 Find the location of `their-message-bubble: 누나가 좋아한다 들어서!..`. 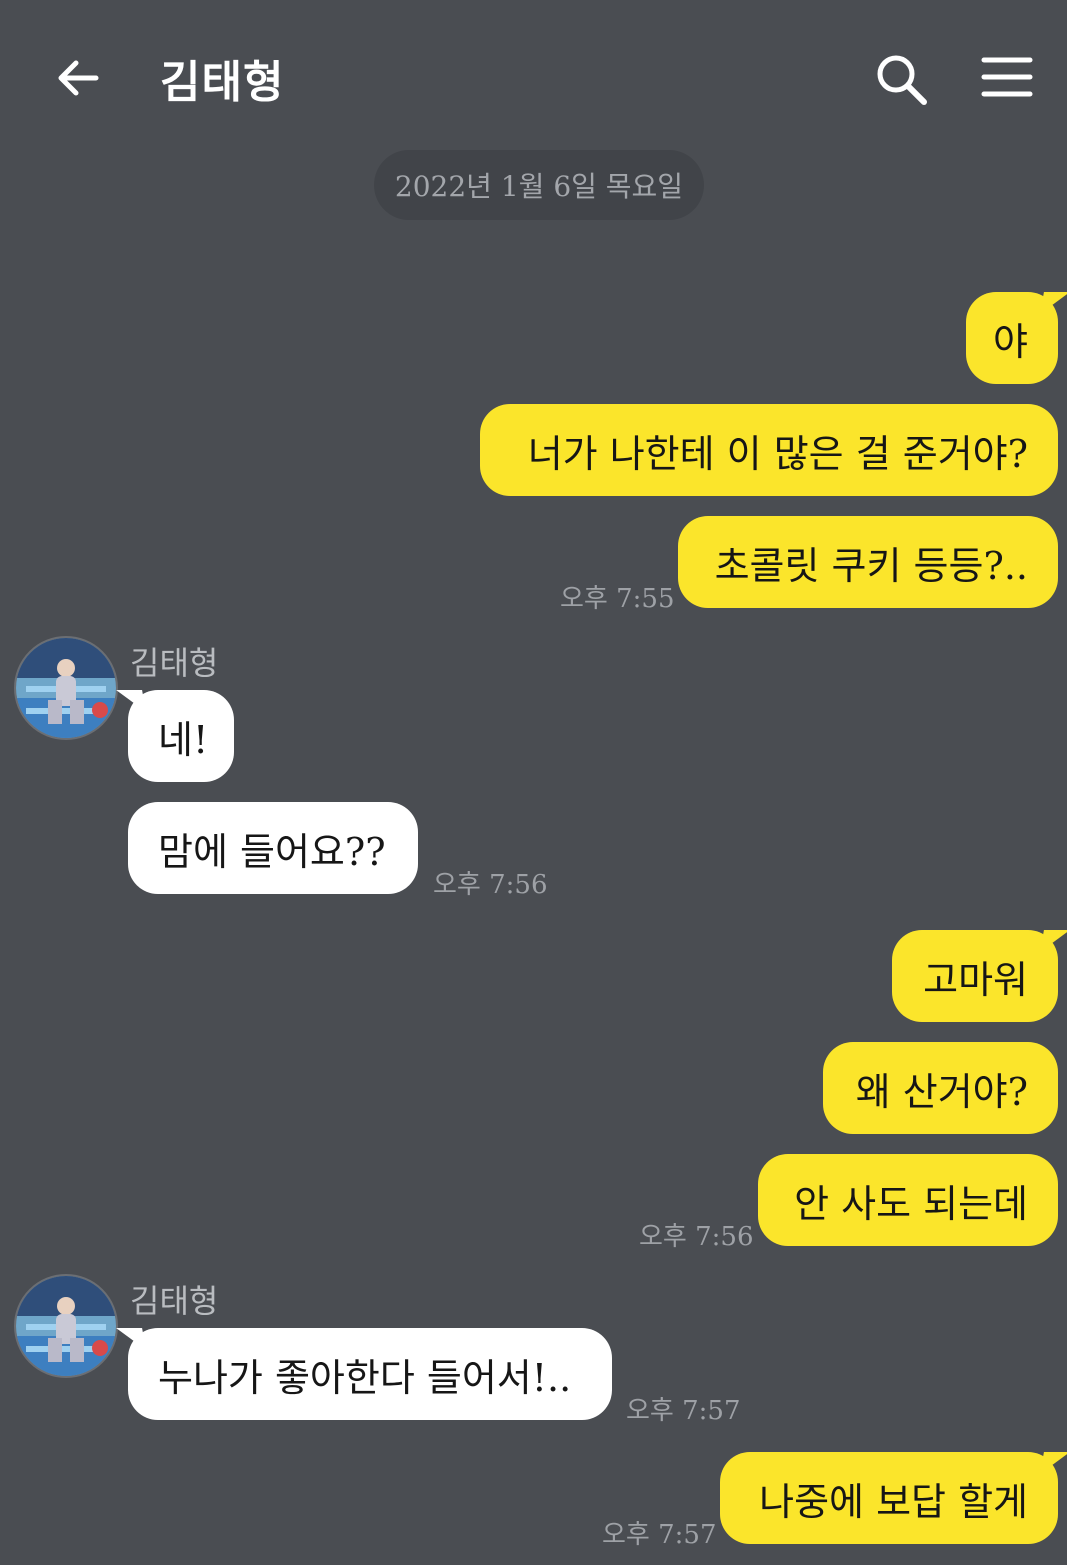

their-message-bubble: 누나가 좋아한다 들어서!.. is located at coordinates (370, 1374).